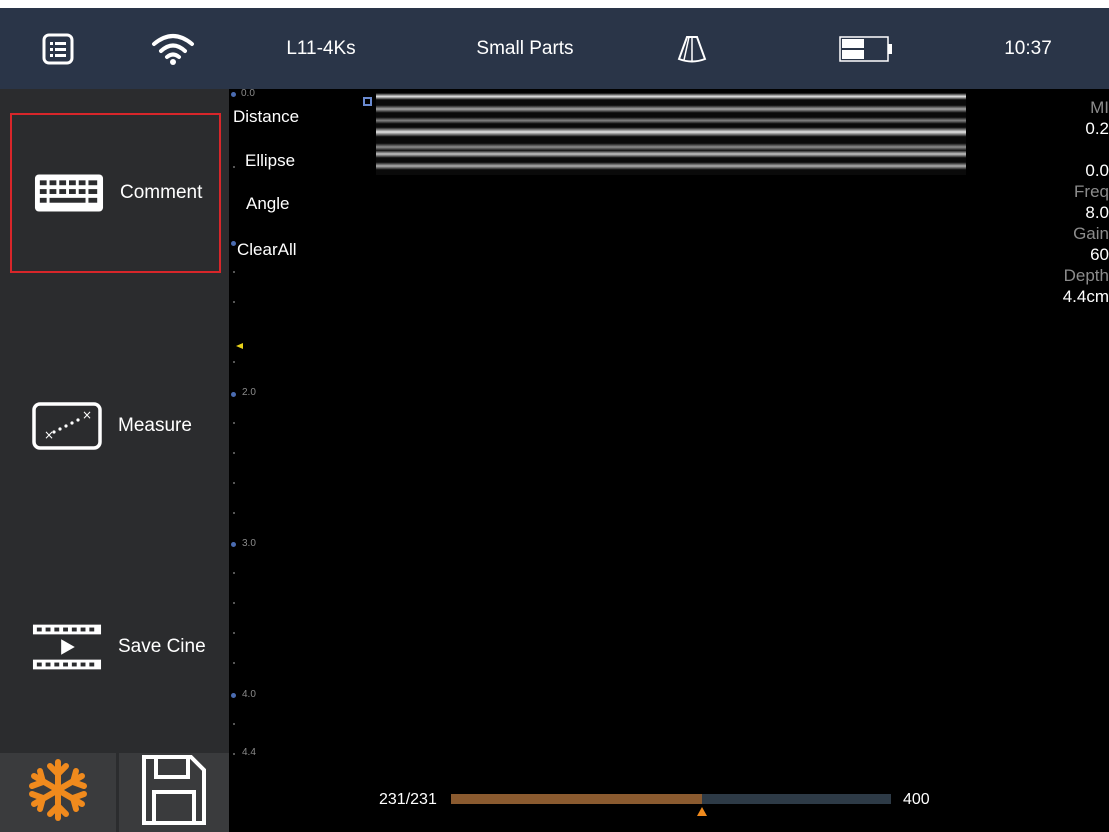  I want to click on menu-item-clearall: ClearAll, so click(267, 250).